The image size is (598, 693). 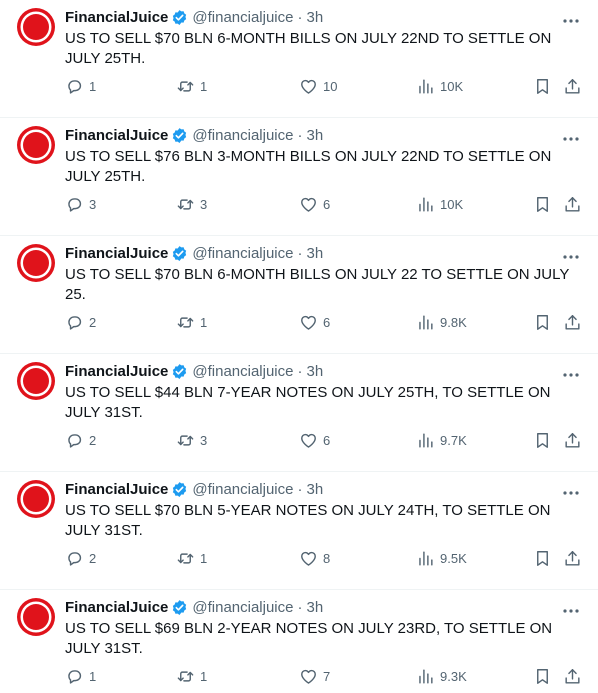 I want to click on reply-button: 3, so click(x=80, y=204).